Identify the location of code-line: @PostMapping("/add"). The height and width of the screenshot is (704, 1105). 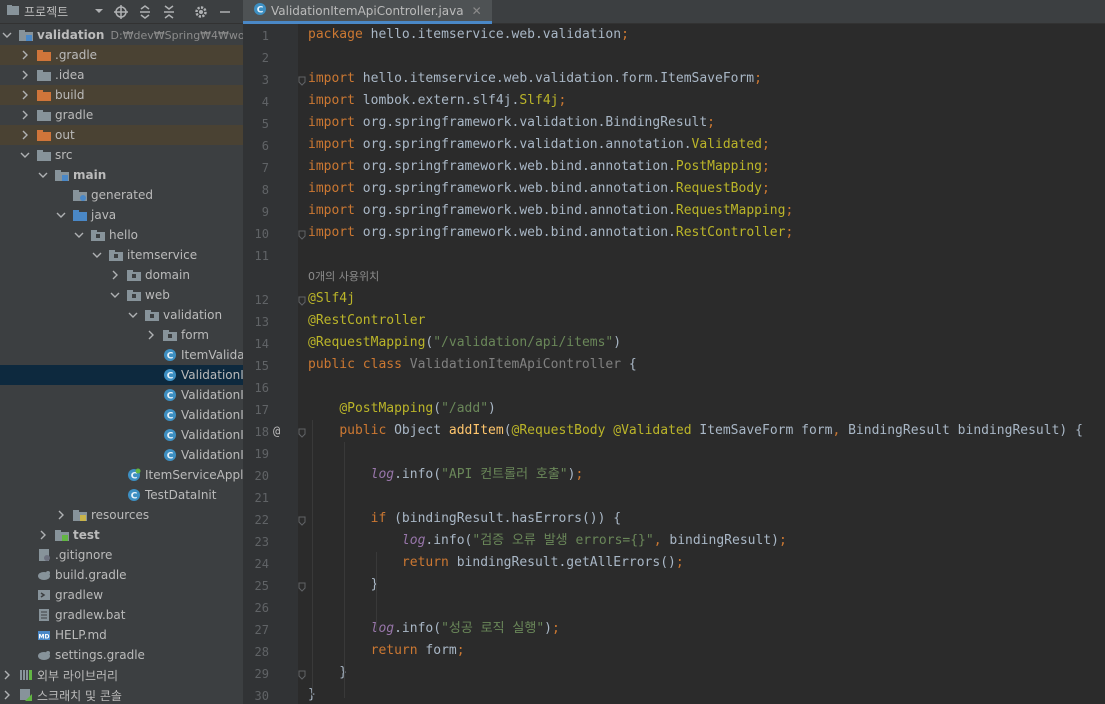
(402, 409).